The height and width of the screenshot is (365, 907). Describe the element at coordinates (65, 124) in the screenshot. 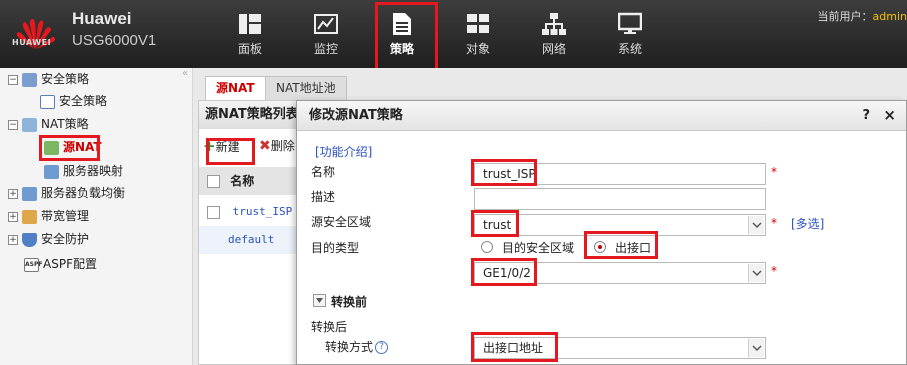

I see `sidebar-item-label: NAT策略` at that location.